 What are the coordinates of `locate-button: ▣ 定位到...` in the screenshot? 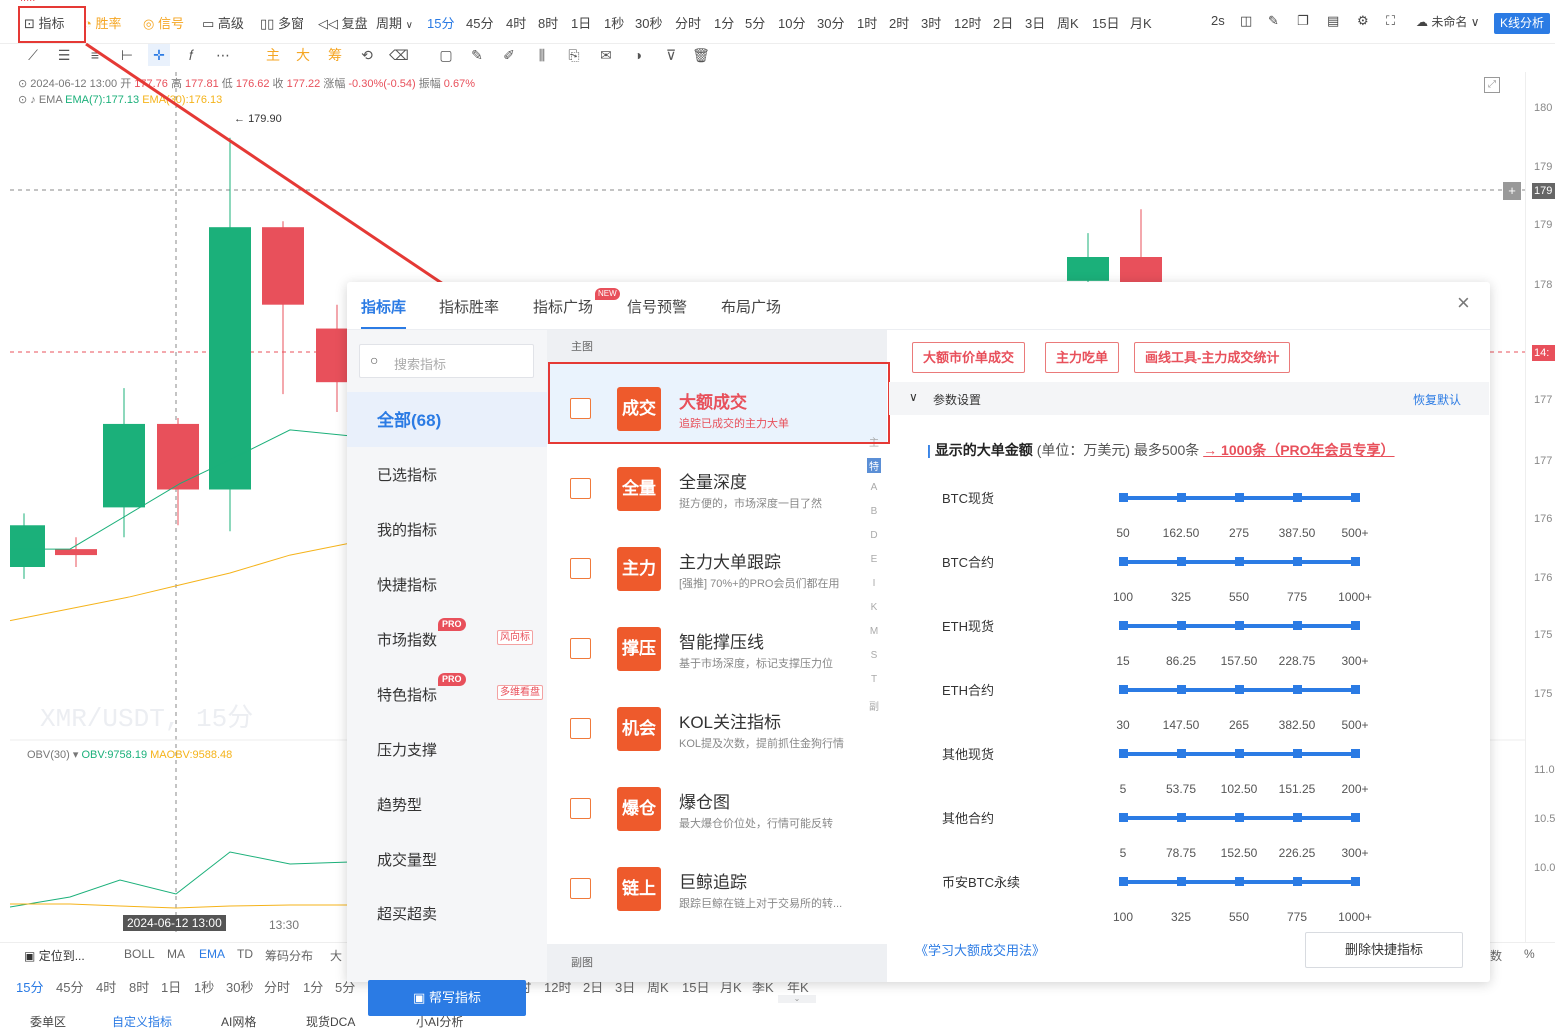 It's located at (54, 955).